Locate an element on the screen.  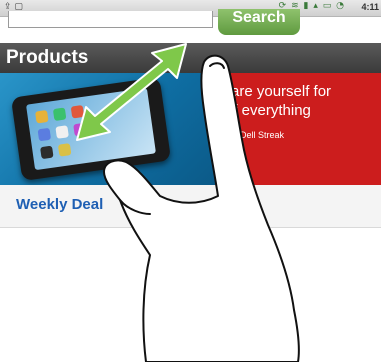
weekly-deals-title: Weekly Deal is located at coordinates (60, 204).